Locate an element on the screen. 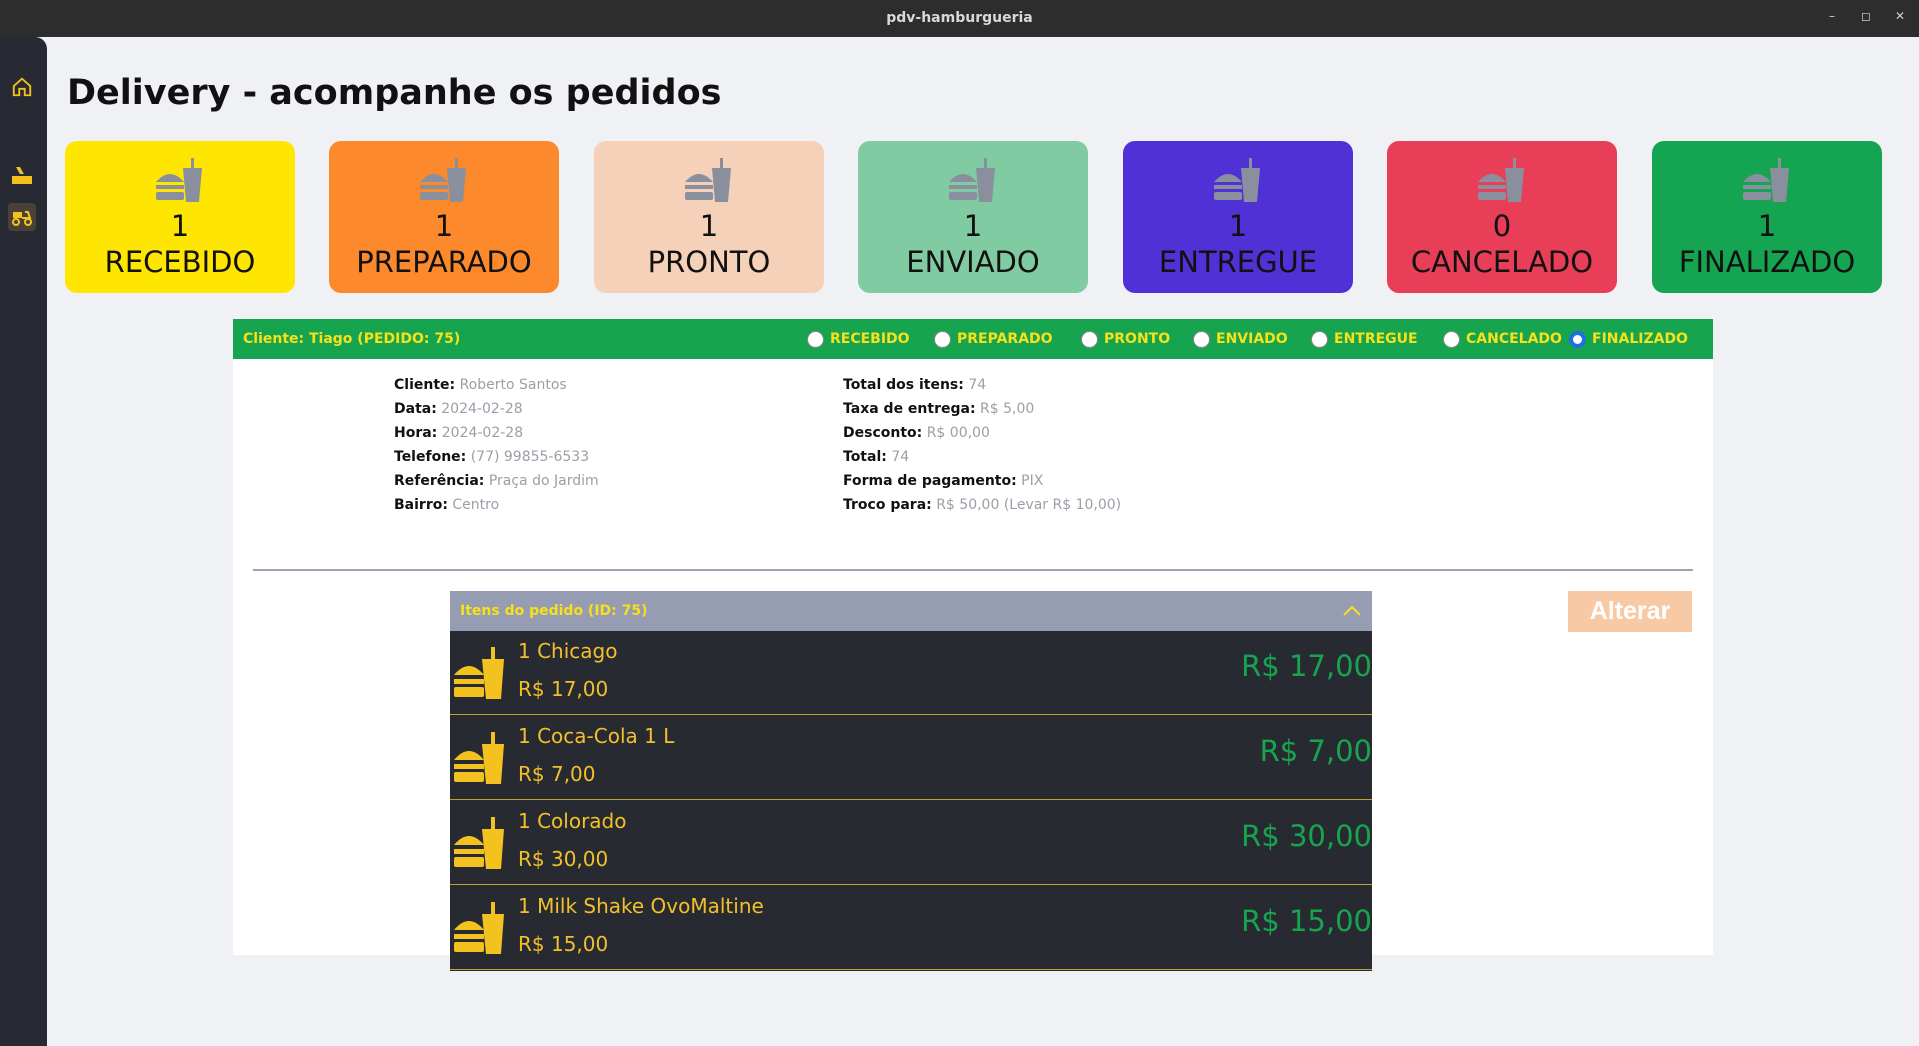 This screenshot has height=1046, width=1919. info-row-taxa-entrega: Taxa de entrega: R$ 5,00 is located at coordinates (939, 409).